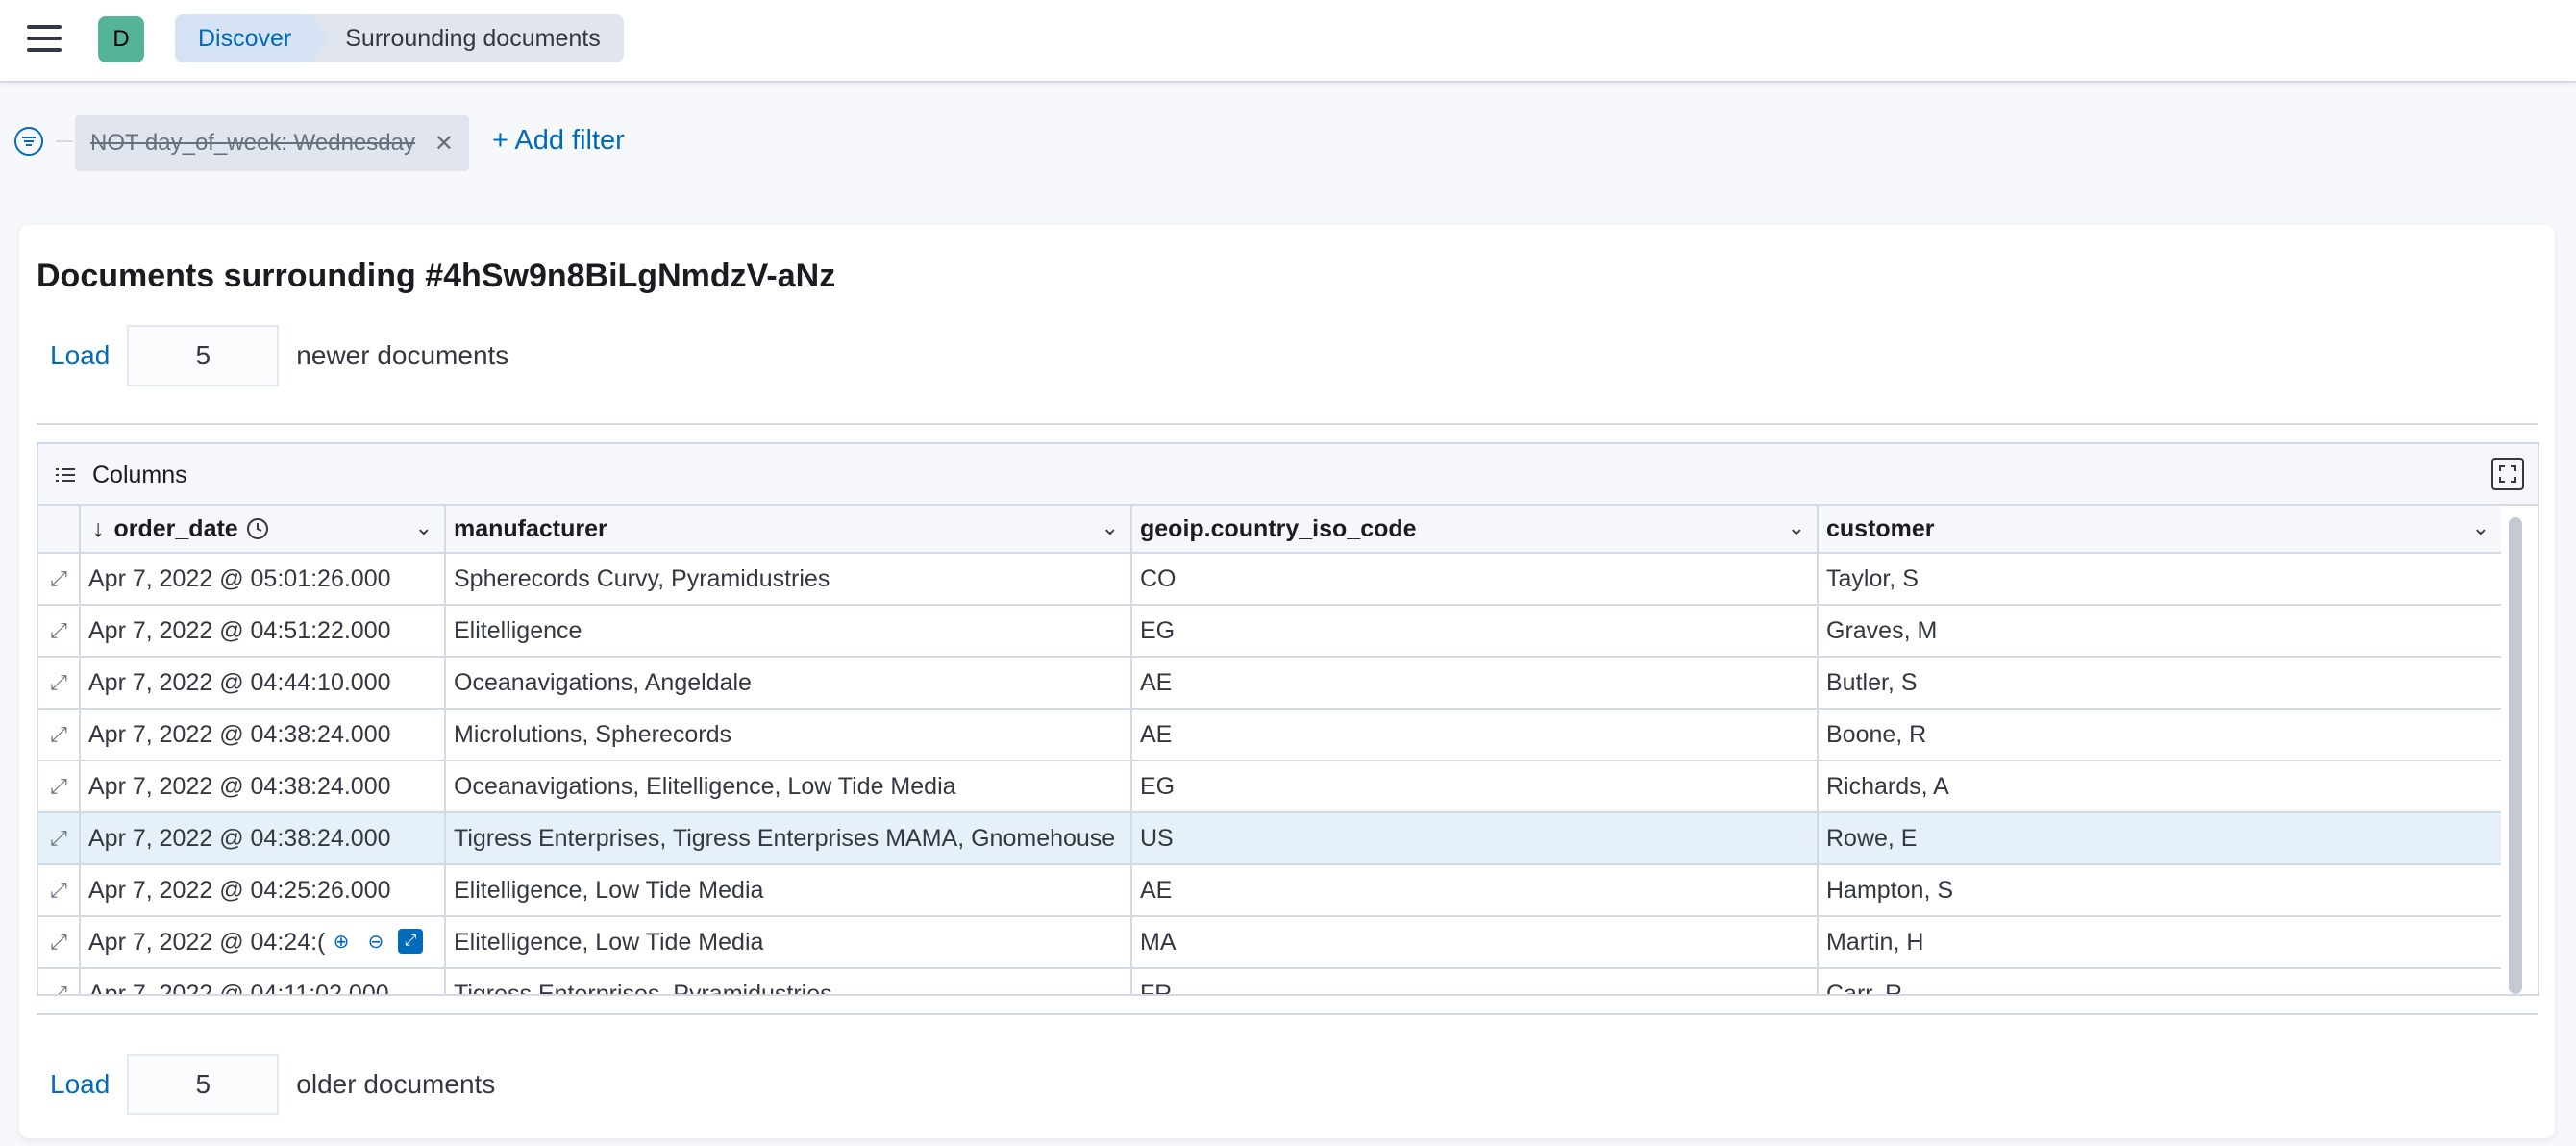 Image resolution: width=2576 pixels, height=1146 pixels. Describe the element at coordinates (2160, 838) in the screenshot. I see `cell-customer: Rowe, E` at that location.